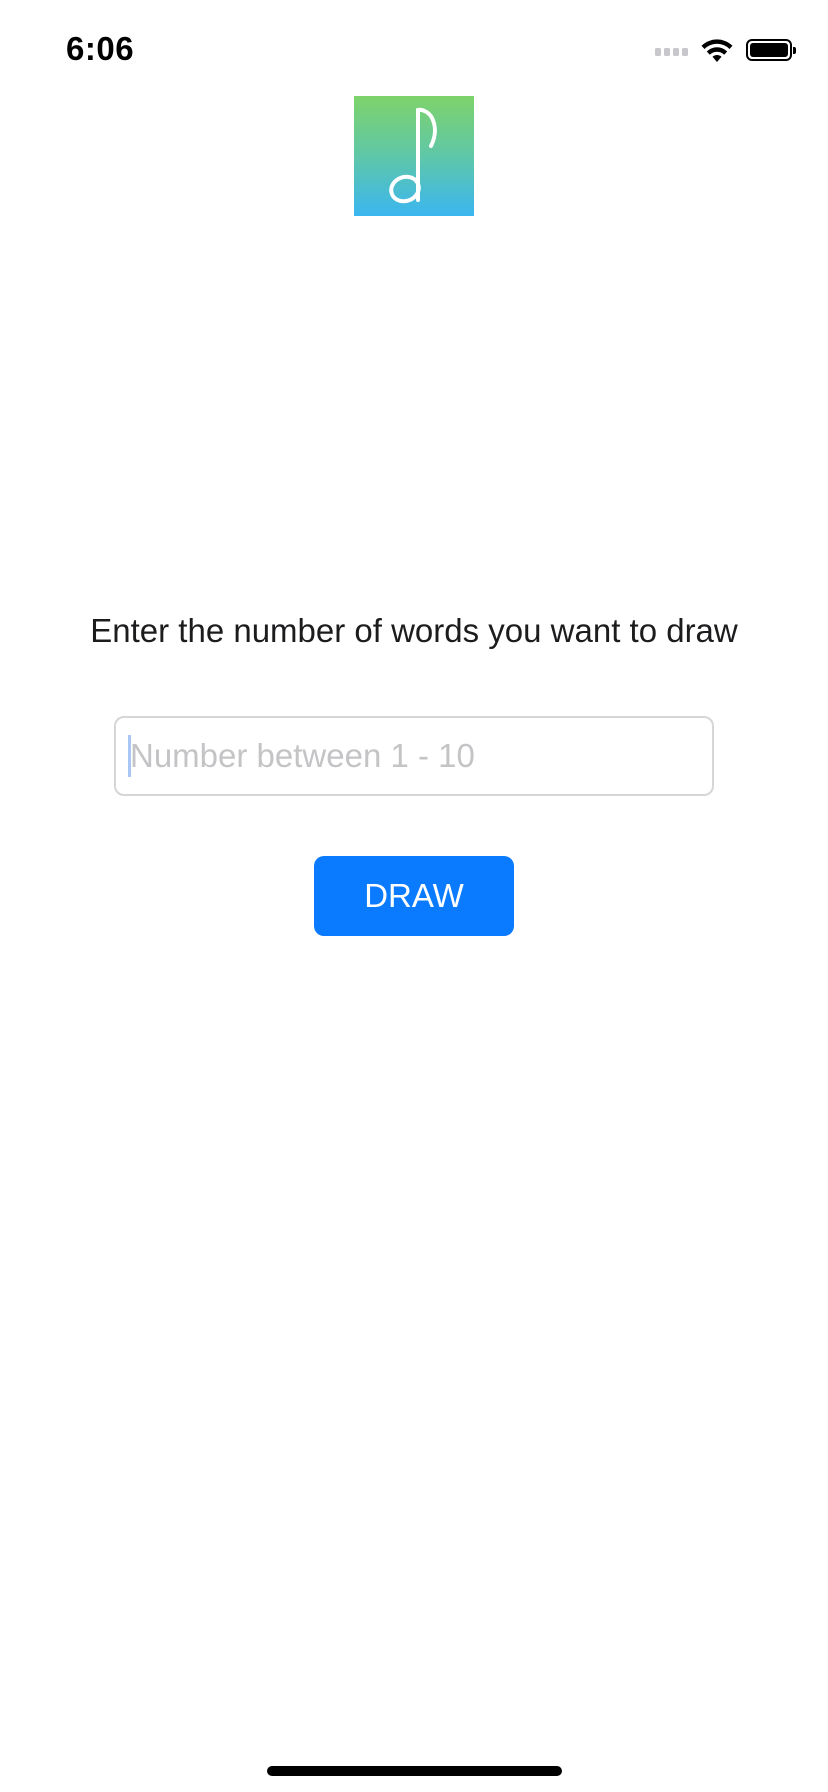 Image resolution: width=828 pixels, height=1792 pixels. Describe the element at coordinates (414, 756) in the screenshot. I see `number-input` at that location.